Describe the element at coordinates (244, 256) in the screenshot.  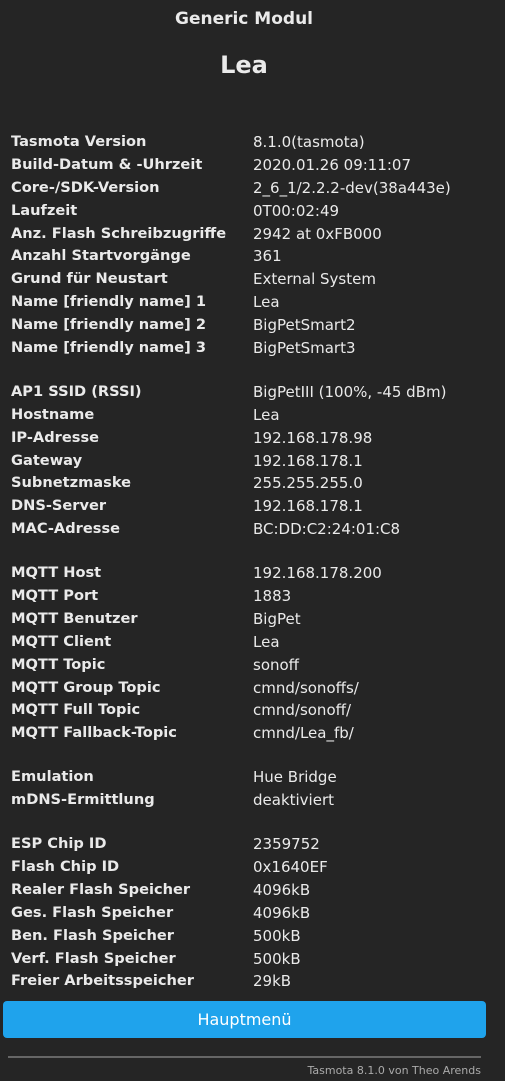
I see `info-row: Anzahl Startvorgänge 361` at that location.